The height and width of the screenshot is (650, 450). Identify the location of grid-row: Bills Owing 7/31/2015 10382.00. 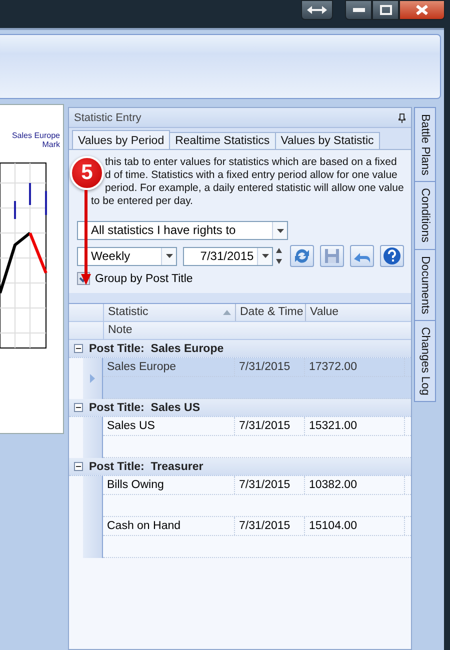
(257, 496).